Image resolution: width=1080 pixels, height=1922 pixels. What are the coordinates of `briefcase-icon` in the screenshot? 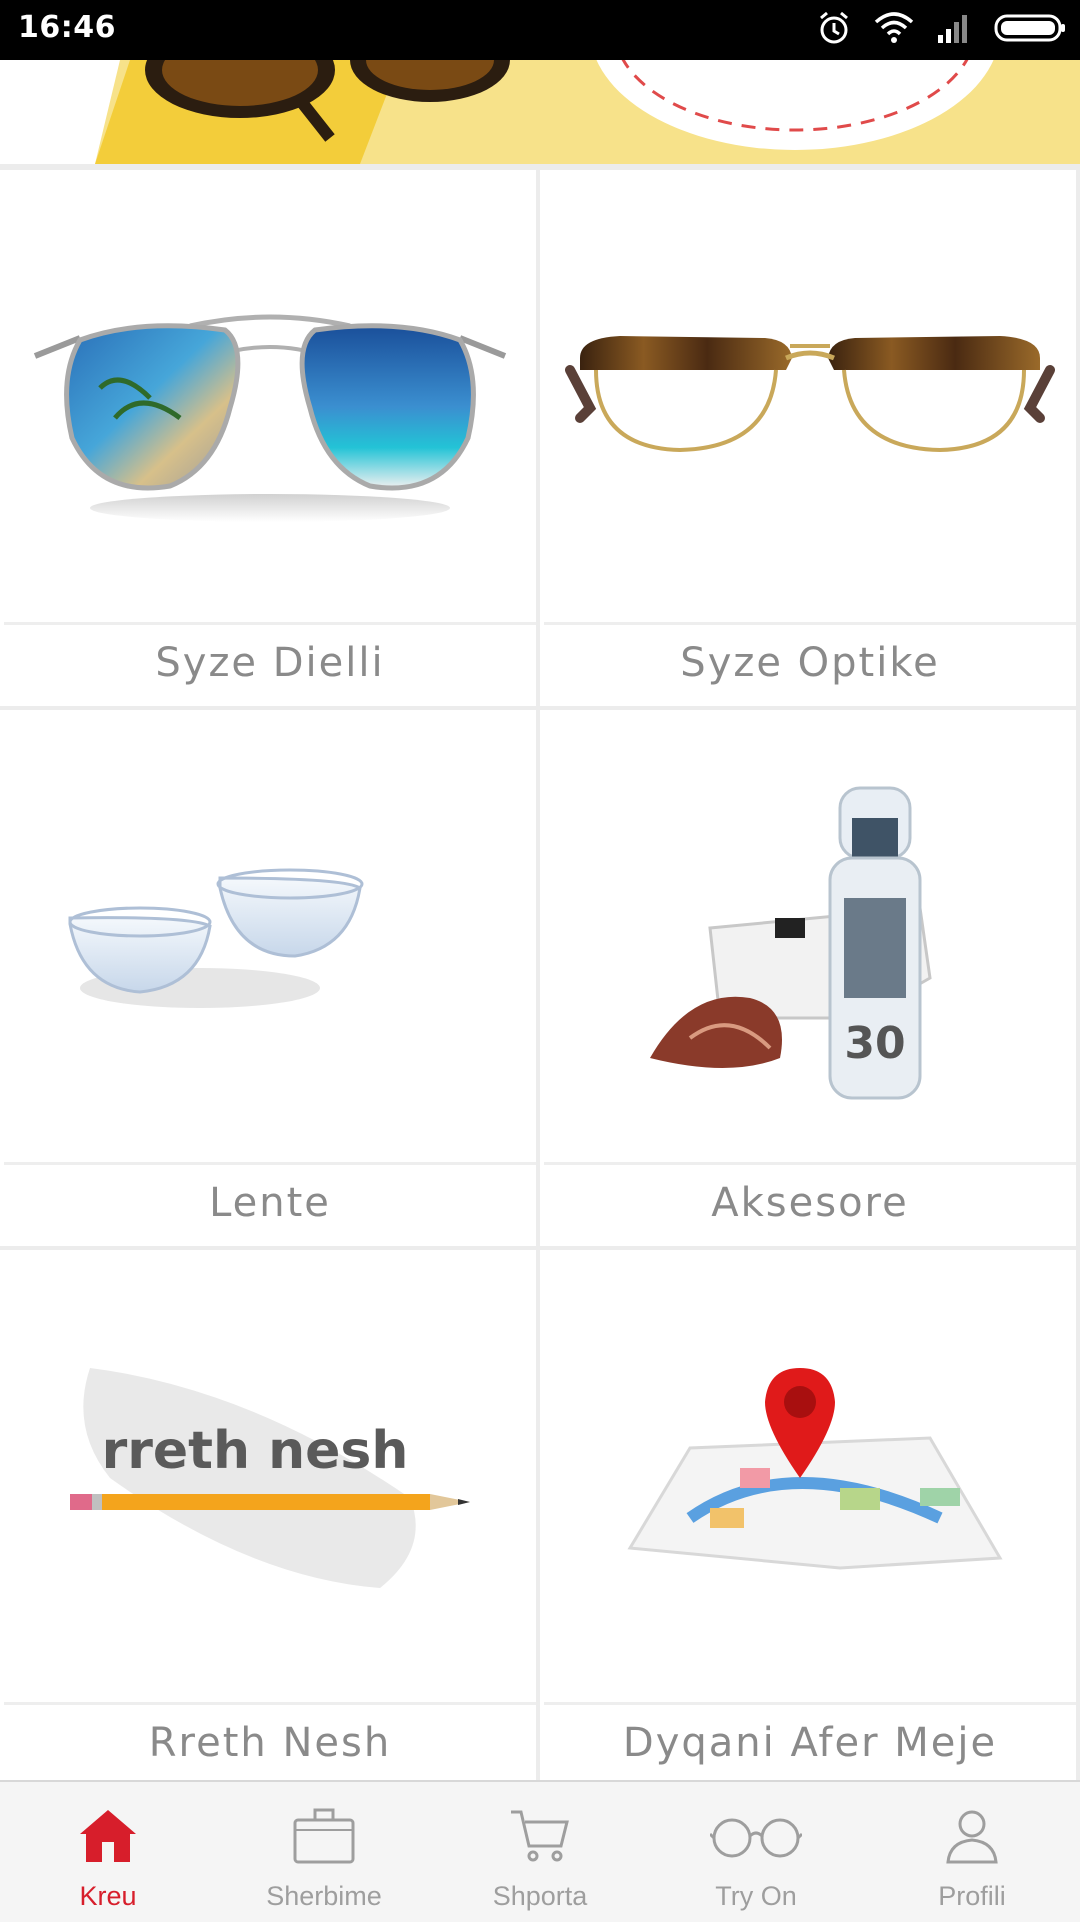 It's located at (324, 1838).